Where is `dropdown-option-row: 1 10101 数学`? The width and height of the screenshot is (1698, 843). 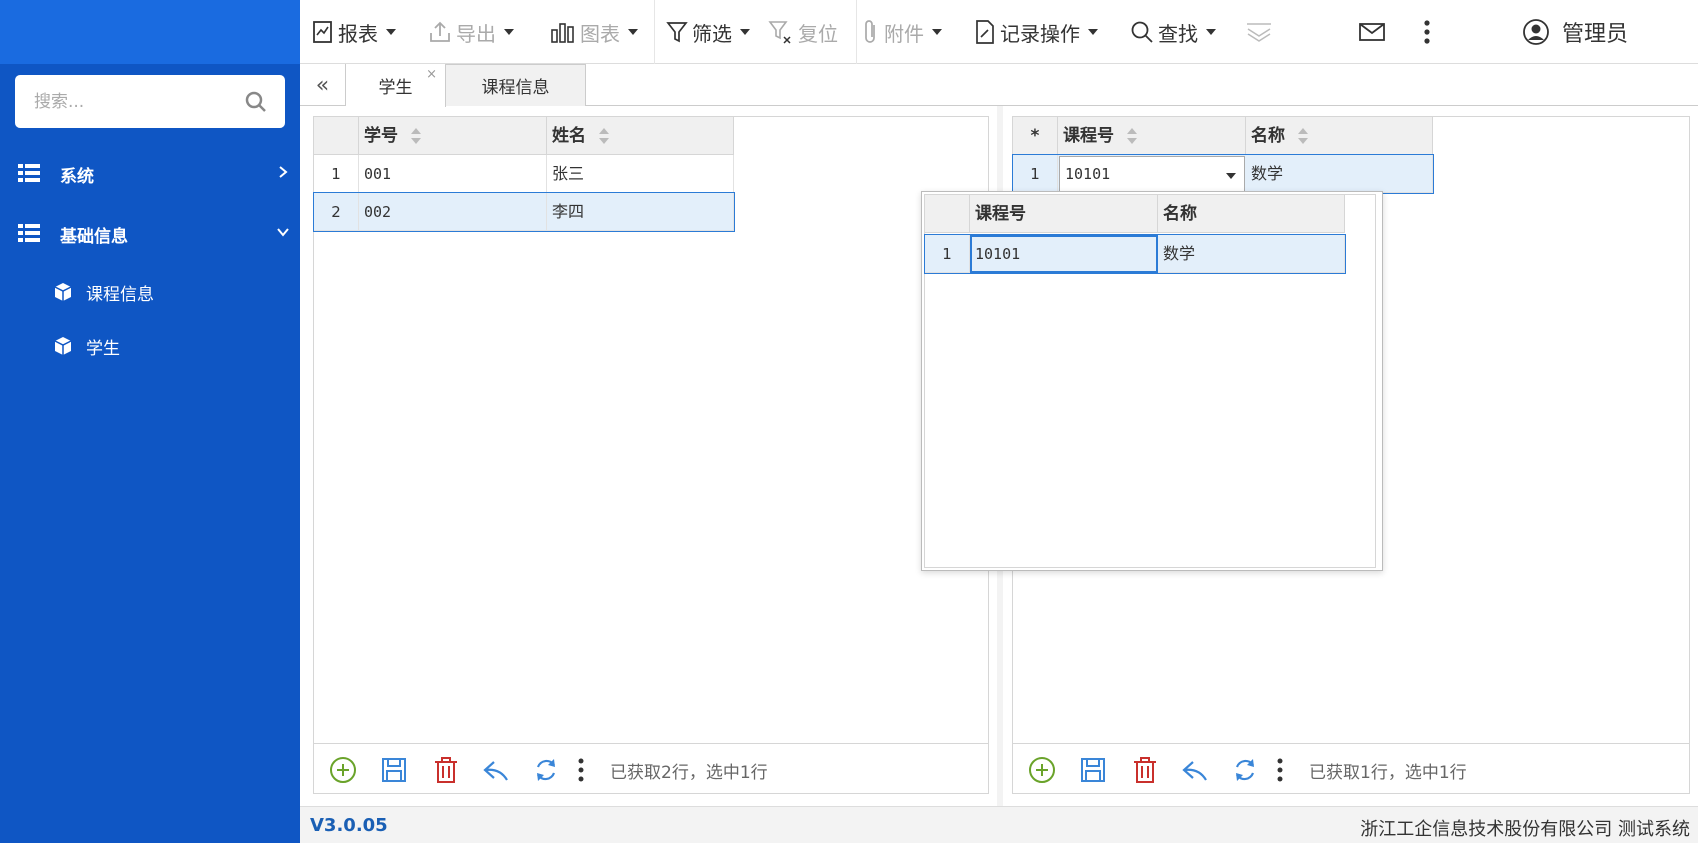
dropdown-option-row: 1 10101 数学 is located at coordinates (1135, 254).